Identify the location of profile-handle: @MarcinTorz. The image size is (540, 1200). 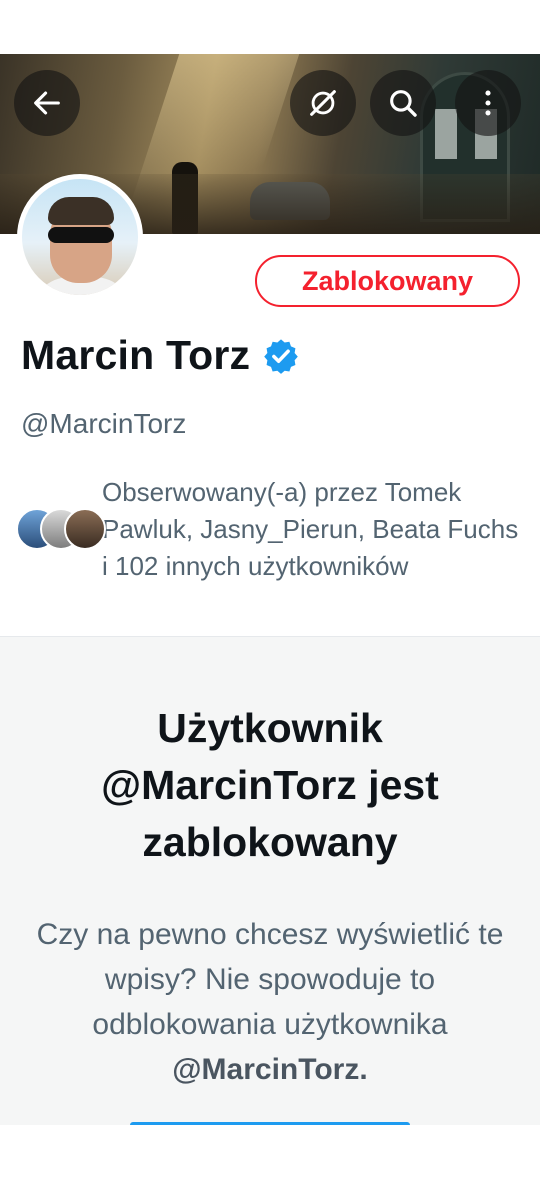
(104, 423).